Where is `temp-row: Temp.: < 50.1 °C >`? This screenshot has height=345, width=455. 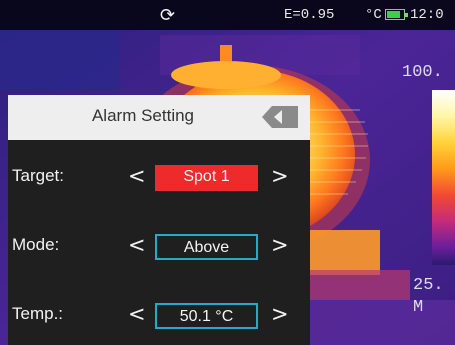 temp-row: Temp.: < 50.1 °C > is located at coordinates (159, 315).